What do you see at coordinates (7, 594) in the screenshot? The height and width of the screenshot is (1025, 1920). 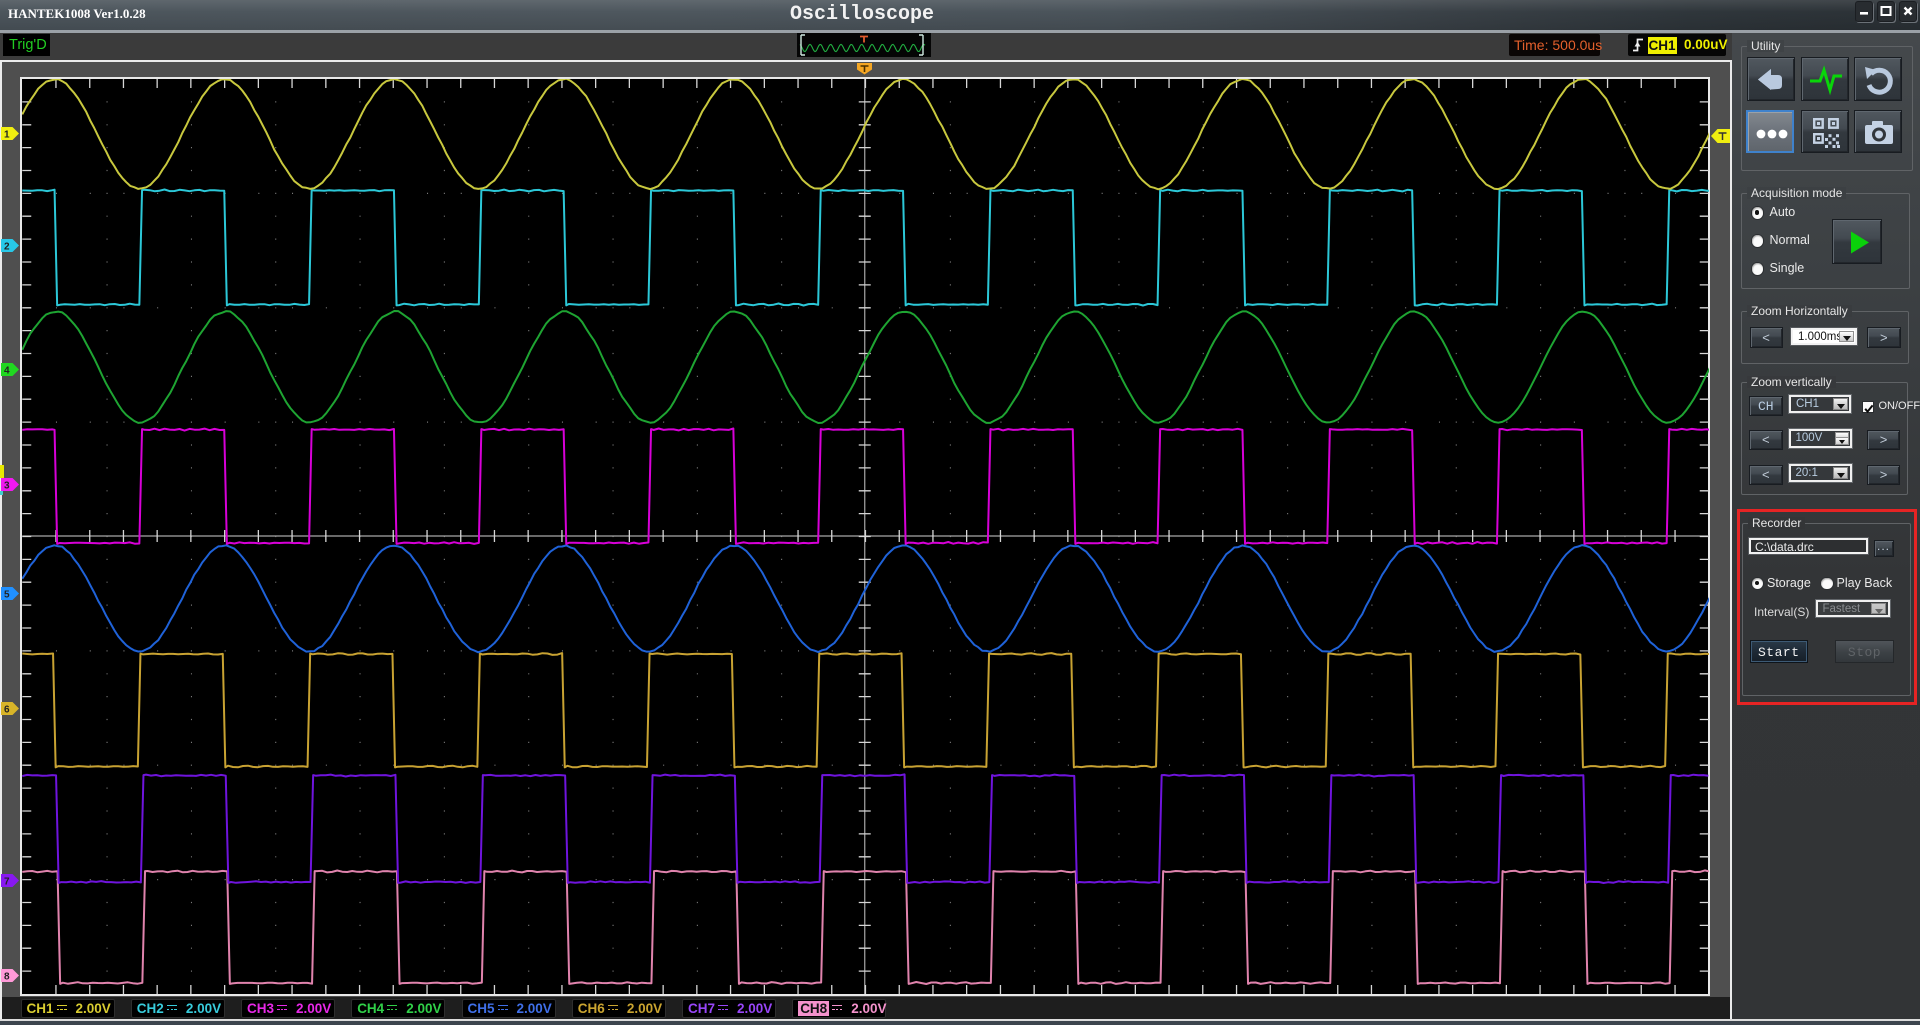 I see `svg-text: 5` at bounding box center [7, 594].